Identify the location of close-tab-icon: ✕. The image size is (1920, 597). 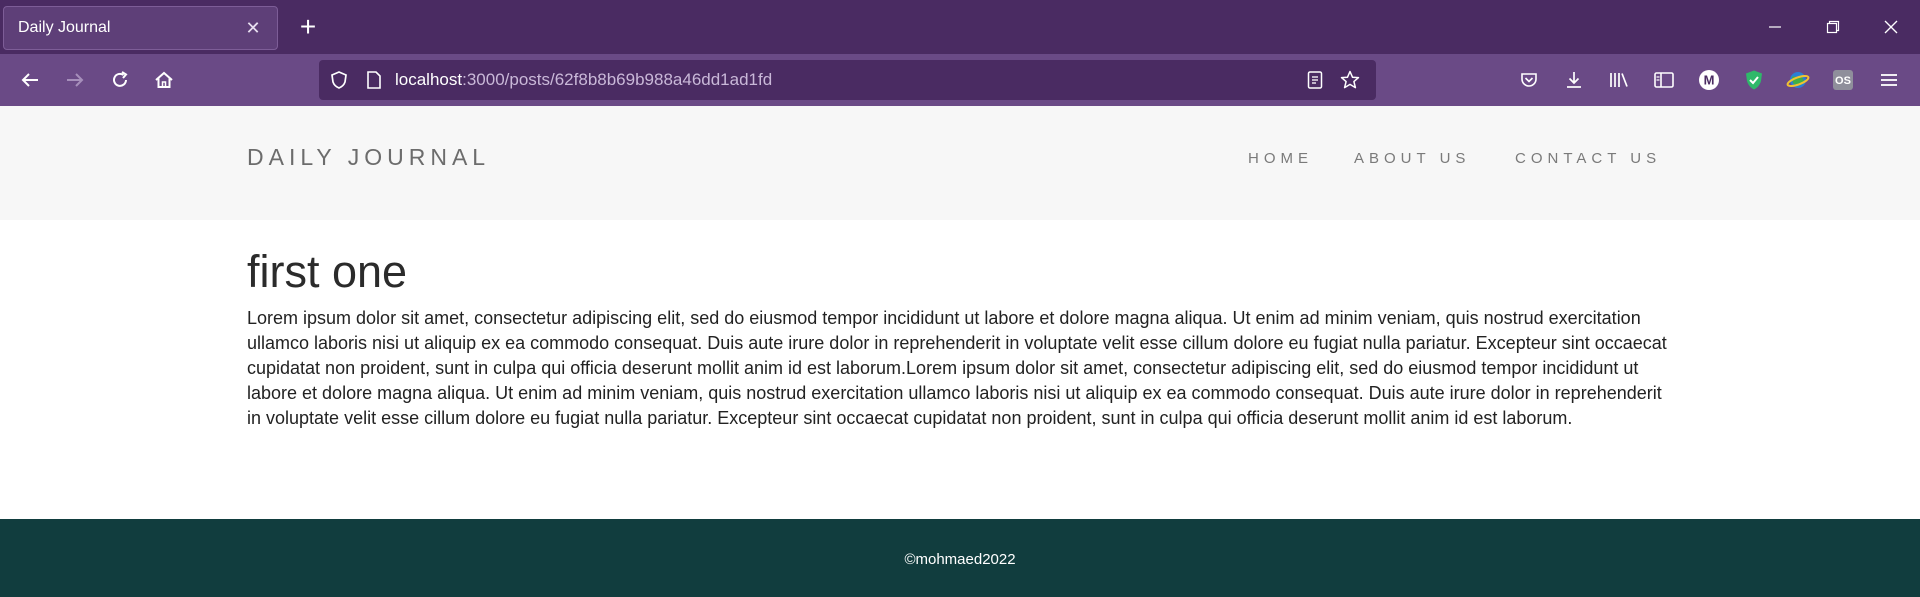
(253, 28).